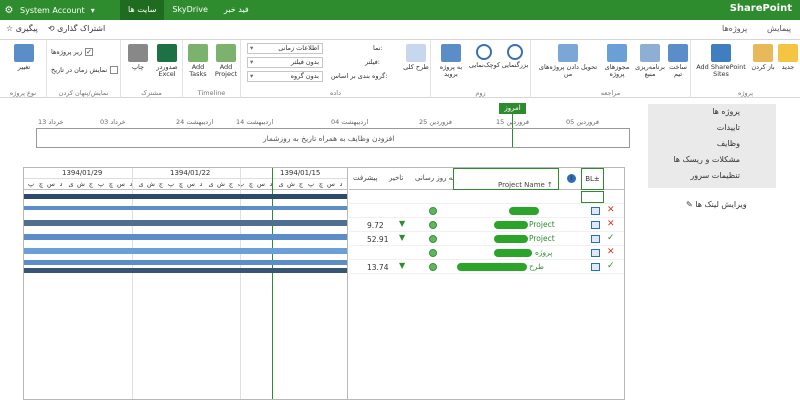 The image size is (800, 400). What do you see at coordinates (190, 173) in the screenshot?
I see `gantt-week: 1394/01/22` at bounding box center [190, 173].